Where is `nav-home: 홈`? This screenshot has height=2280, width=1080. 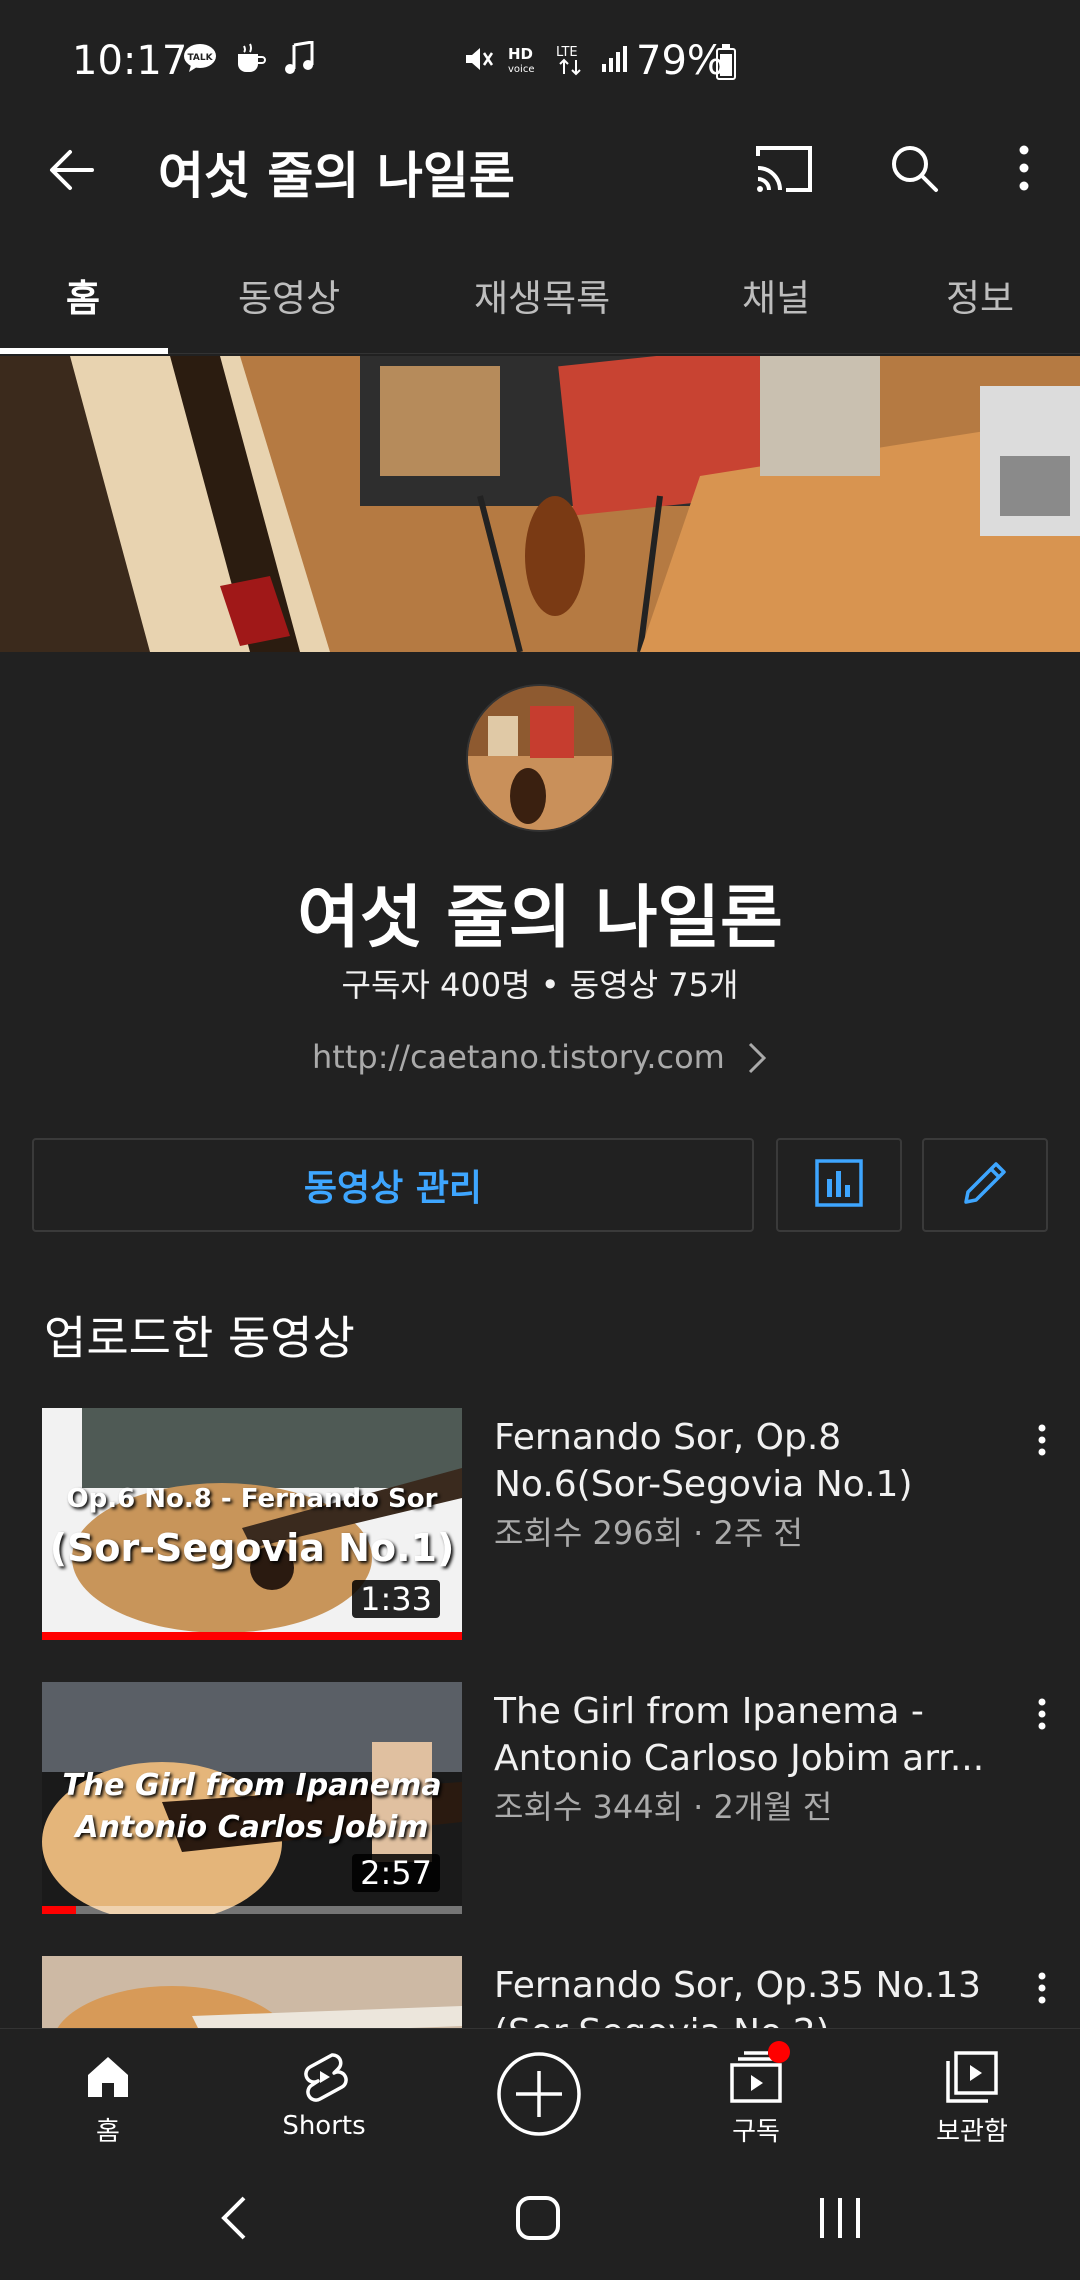 nav-home: 홈 is located at coordinates (108, 2098).